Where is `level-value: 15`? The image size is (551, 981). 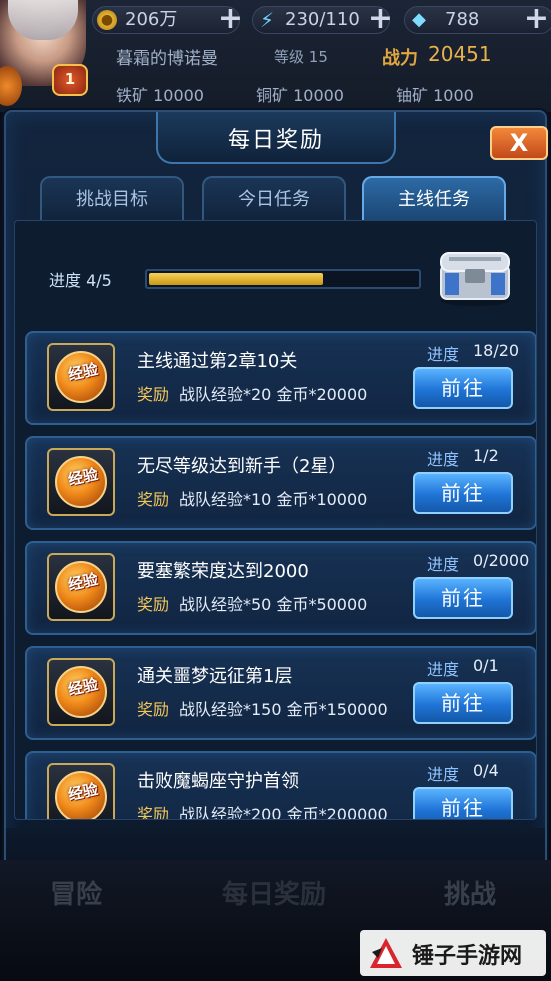 level-value: 15 is located at coordinates (318, 57).